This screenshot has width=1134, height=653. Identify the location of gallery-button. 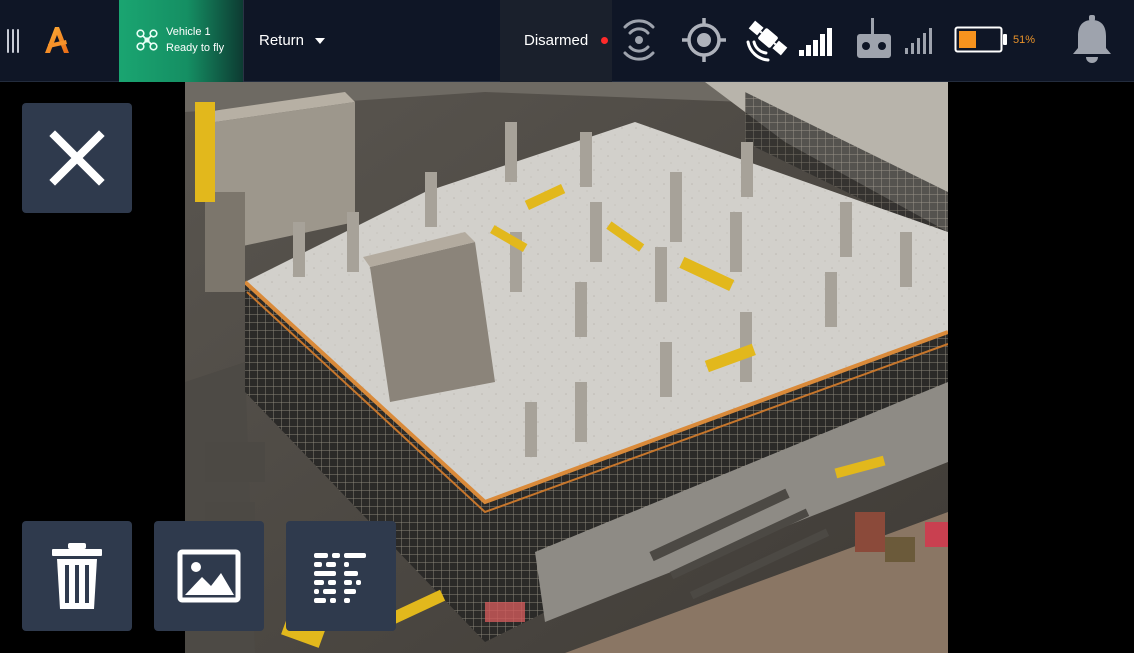
(209, 576).